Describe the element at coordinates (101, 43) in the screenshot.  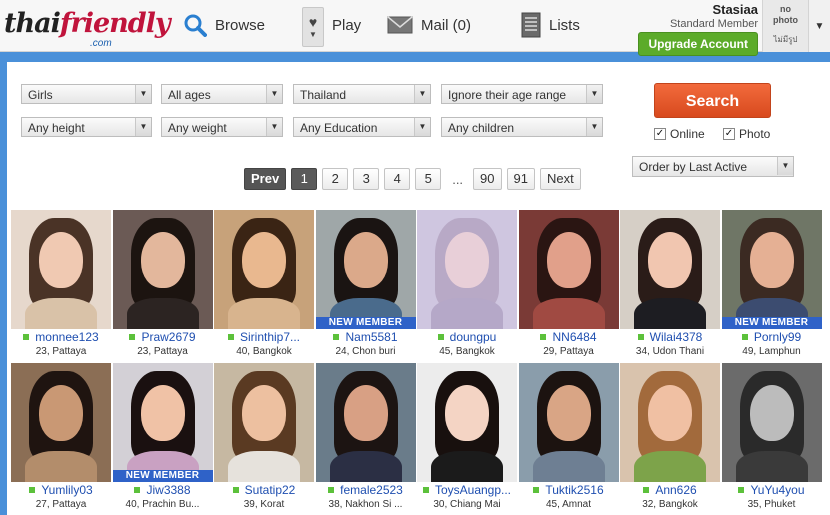
I see `logo-dotcom: .com` at that location.